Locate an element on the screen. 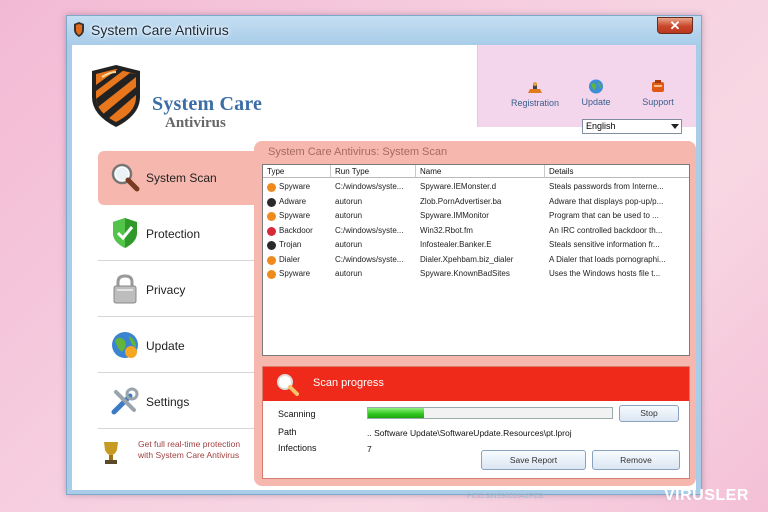 The image size is (768, 512). panel-title: System Care Antivirus: System Scan is located at coordinates (358, 152).